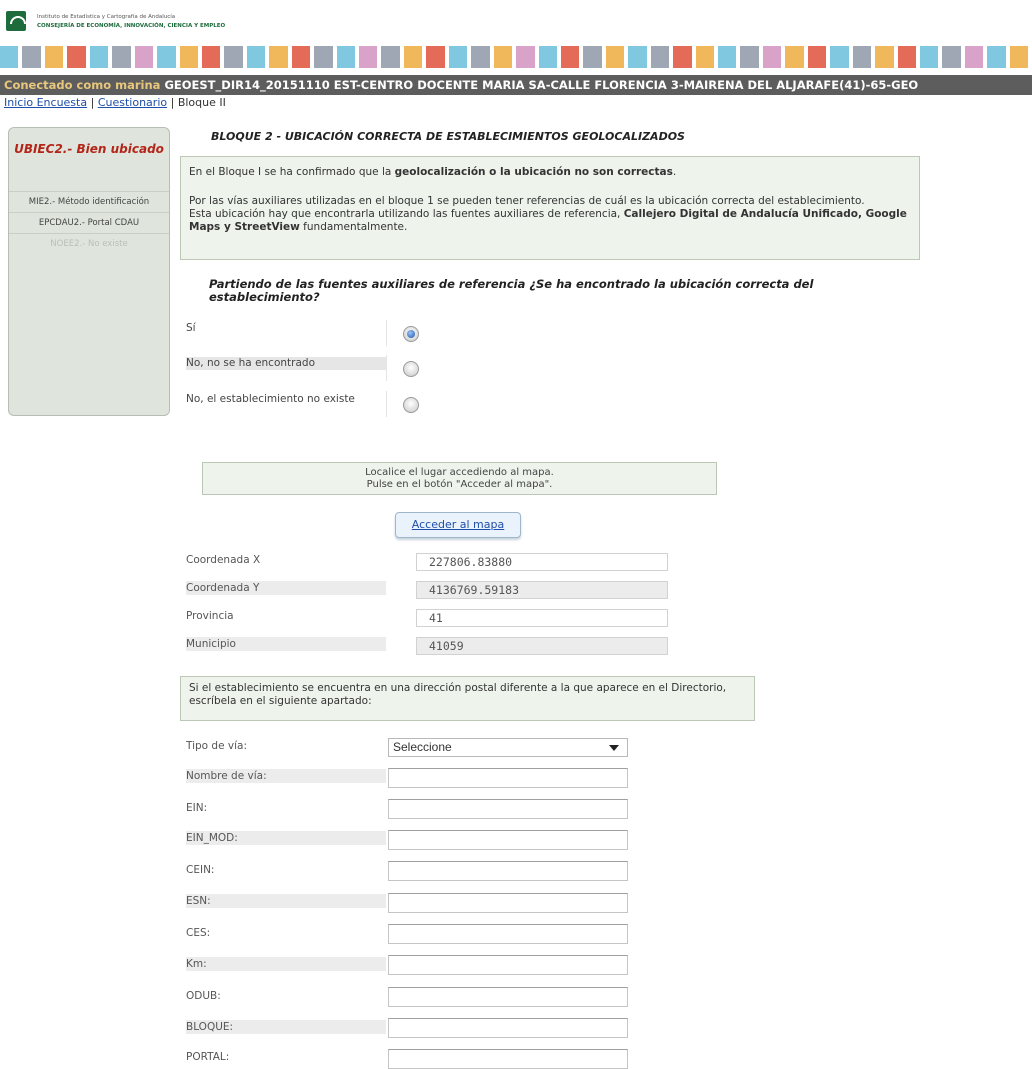  What do you see at coordinates (132, 102) in the screenshot?
I see `breadcrumb-questionnaire-link: Cuestionario` at bounding box center [132, 102].